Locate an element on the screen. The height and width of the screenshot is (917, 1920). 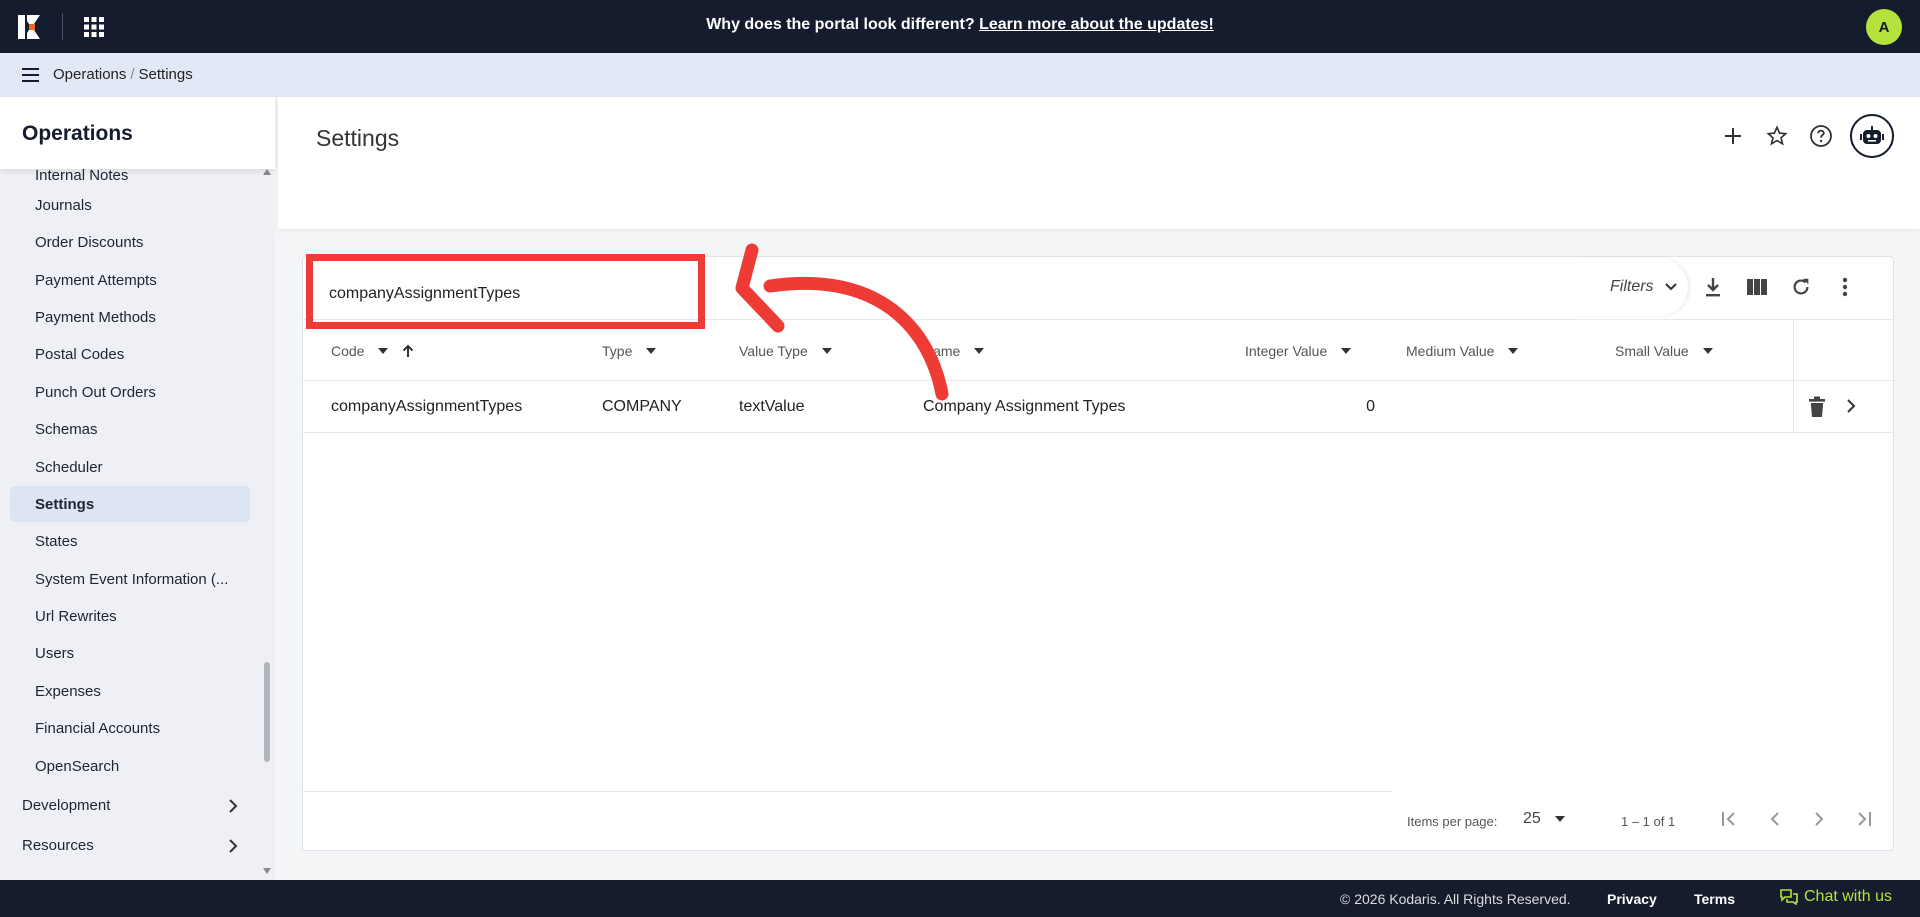
terms-link: Terms is located at coordinates (1714, 899).